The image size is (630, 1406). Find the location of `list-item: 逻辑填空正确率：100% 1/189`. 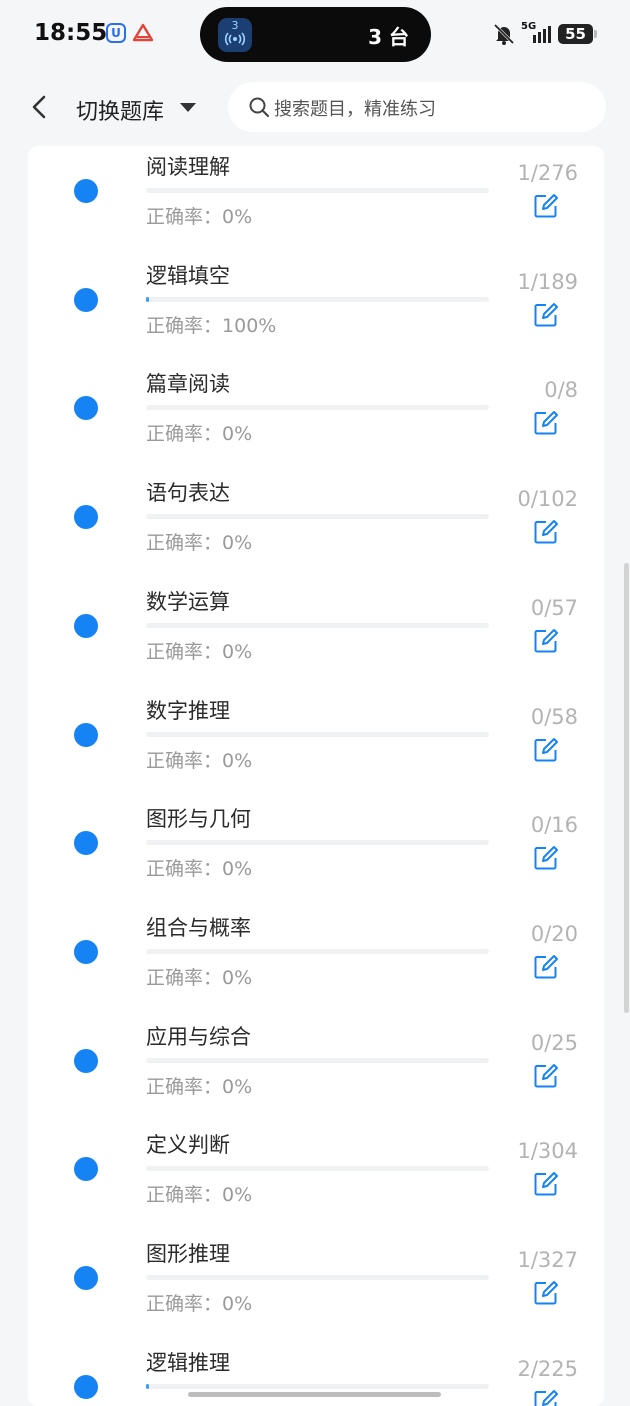

list-item: 逻辑填空正确率：100% 1/189 is located at coordinates (316, 300).